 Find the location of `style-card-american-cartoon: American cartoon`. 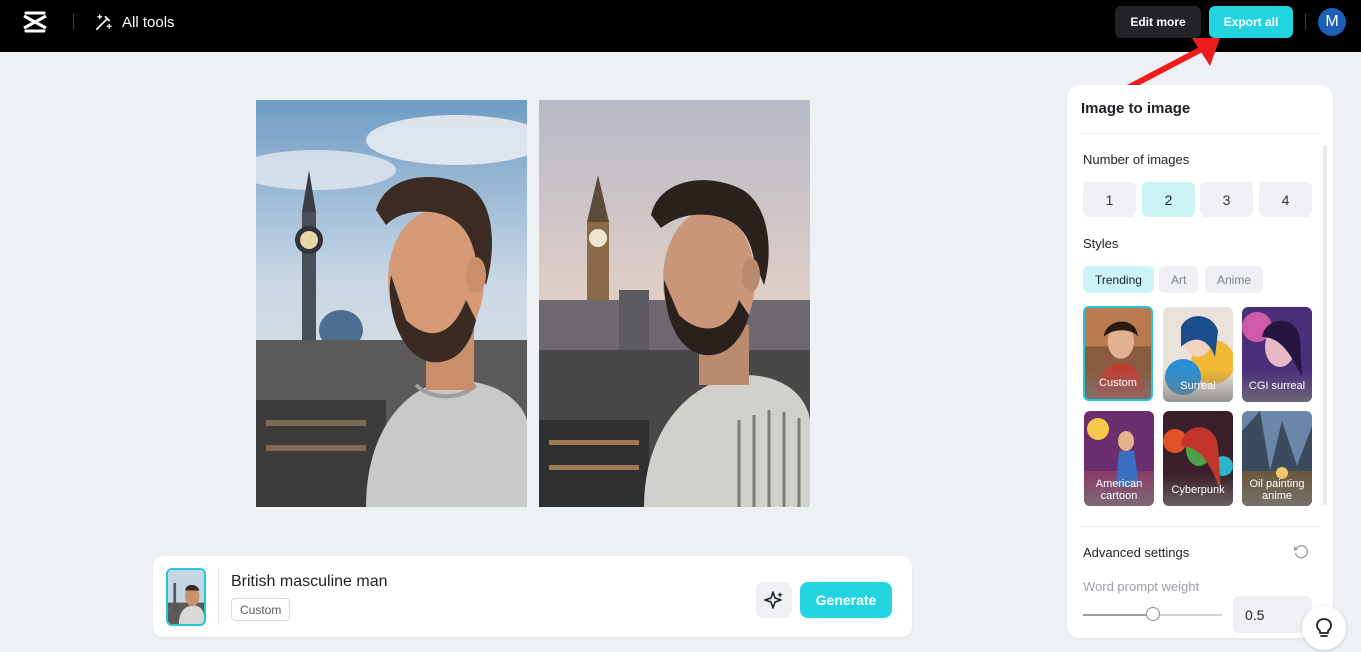

style-card-american-cartoon: American cartoon is located at coordinates (1119, 458).